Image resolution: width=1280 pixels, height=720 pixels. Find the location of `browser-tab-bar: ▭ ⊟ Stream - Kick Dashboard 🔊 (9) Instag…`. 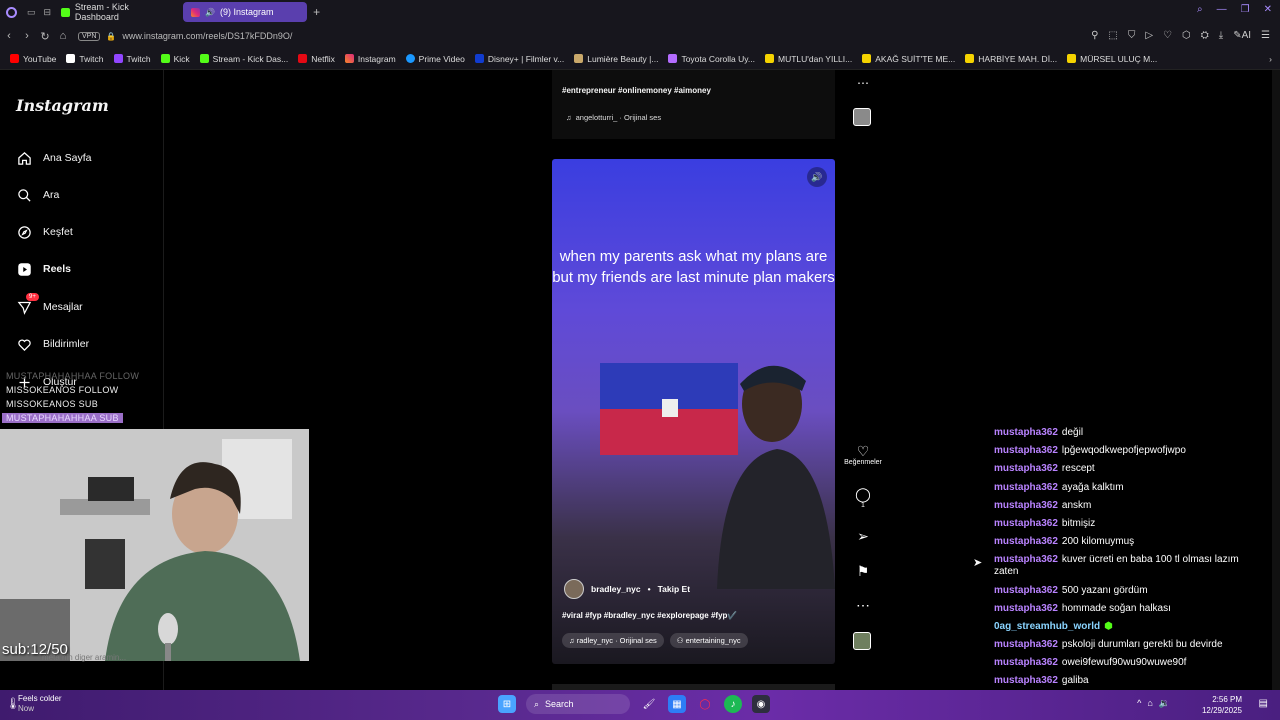

browser-tab-bar: ▭ ⊟ Stream - Kick Dashboard 🔊 (9) Instag… is located at coordinates (640, 12).